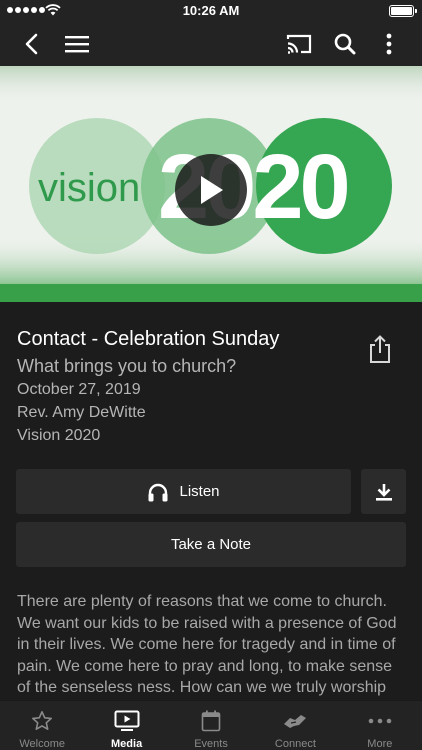  What do you see at coordinates (299, 44) in the screenshot?
I see `cast-icon` at bounding box center [299, 44].